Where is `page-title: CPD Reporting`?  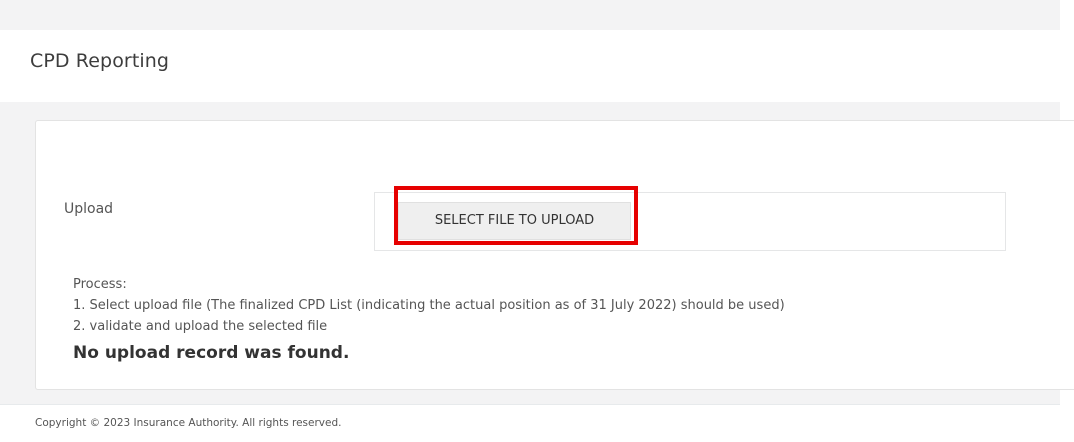 page-title: CPD Reporting is located at coordinates (100, 61).